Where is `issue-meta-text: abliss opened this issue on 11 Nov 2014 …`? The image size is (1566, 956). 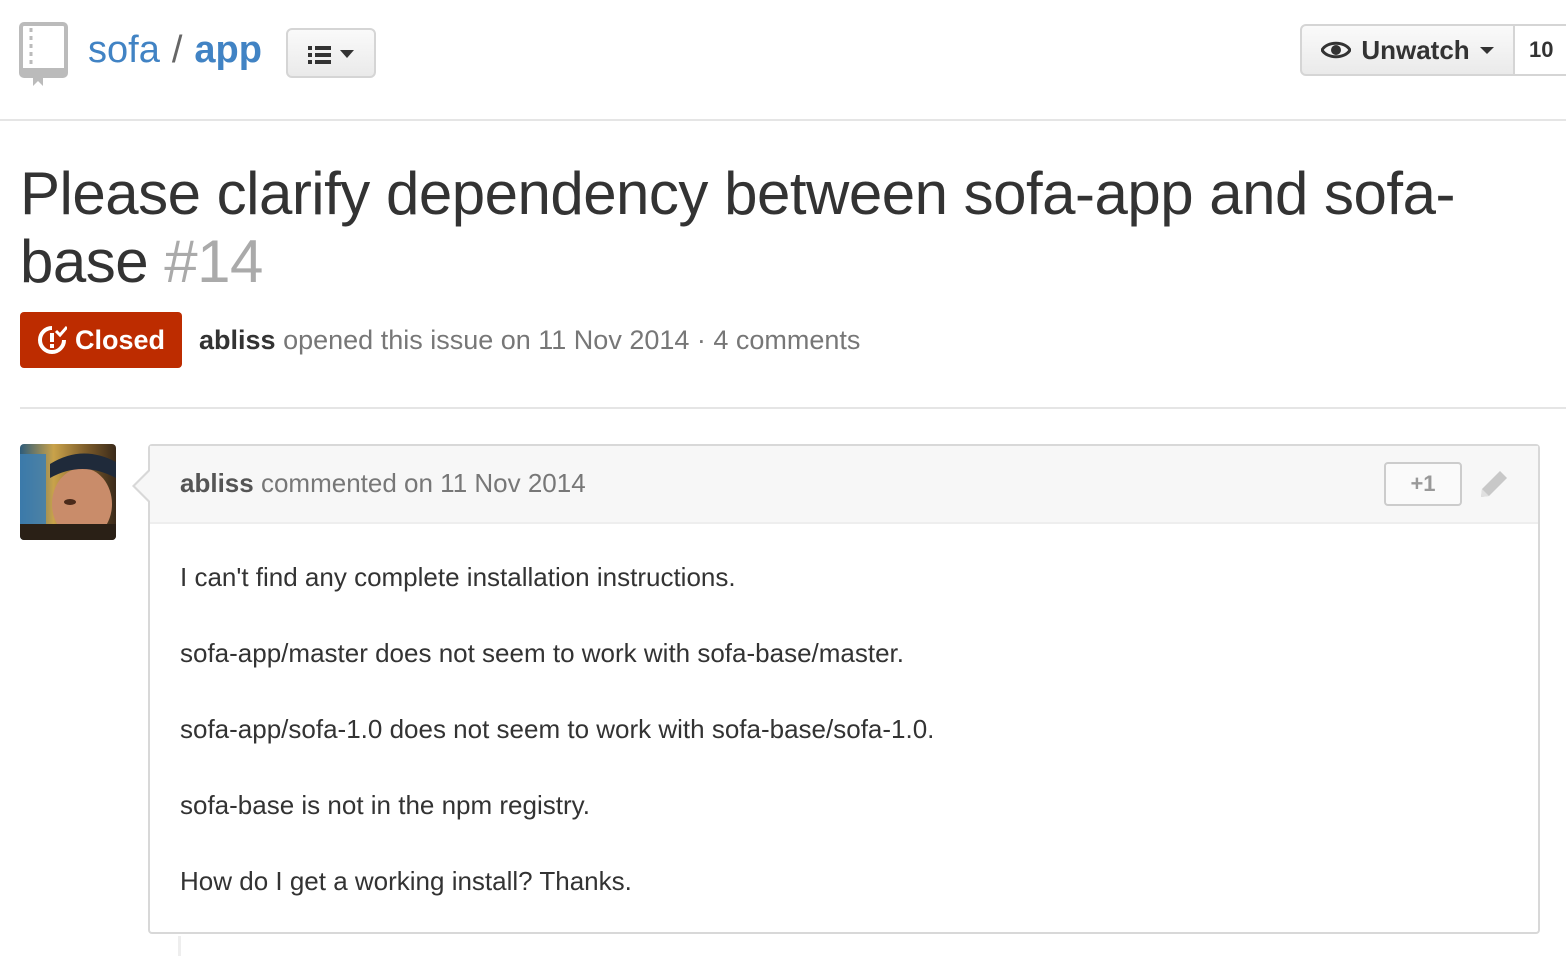
issue-meta-text: abliss opened this issue on 11 Nov 2014 … is located at coordinates (529, 340).